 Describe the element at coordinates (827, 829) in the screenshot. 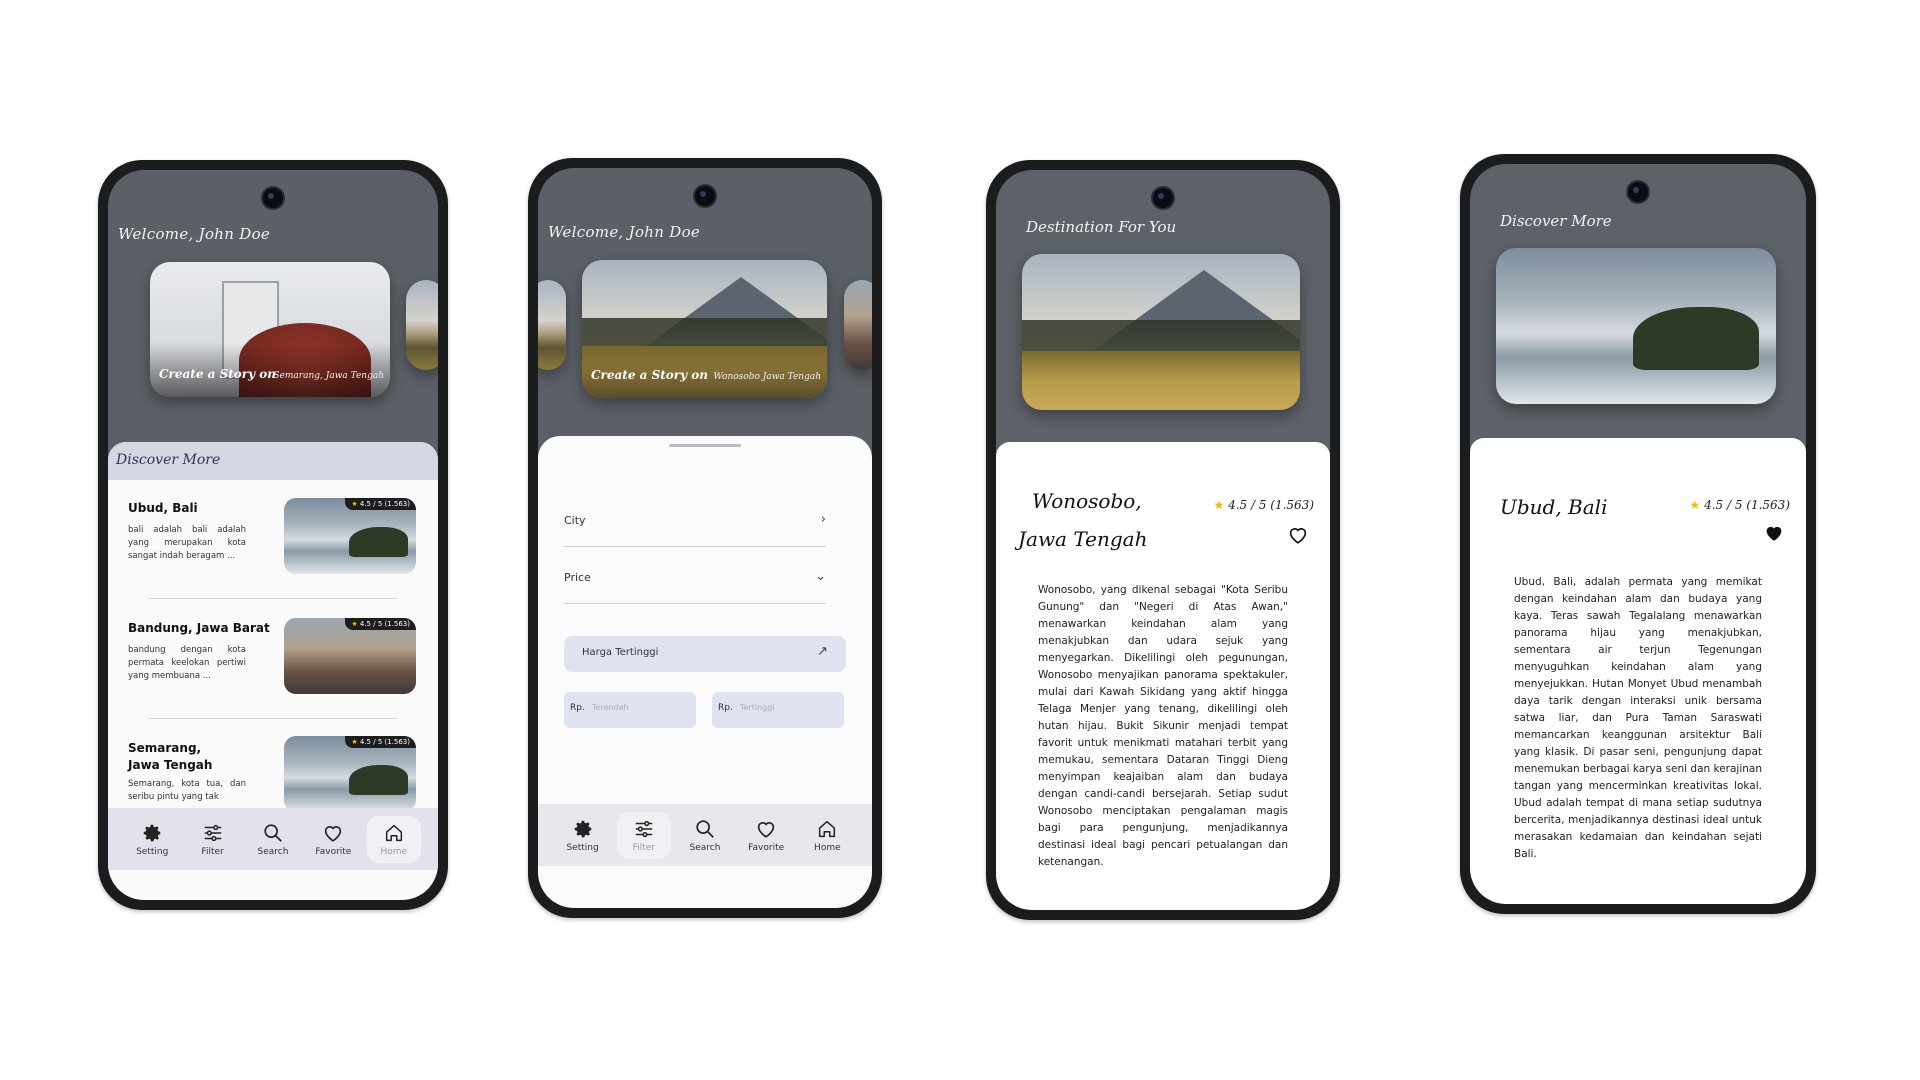

I see `home-icon` at that location.